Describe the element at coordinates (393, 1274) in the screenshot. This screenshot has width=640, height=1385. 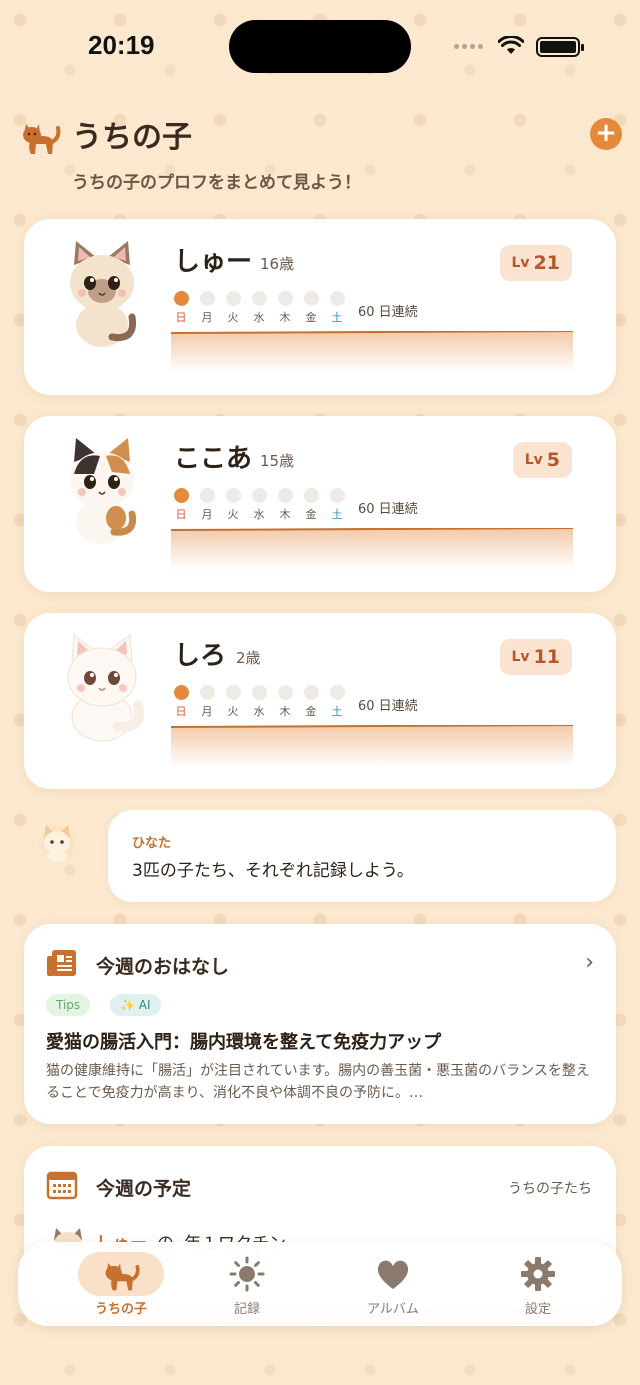
I see `heart-icon` at that location.